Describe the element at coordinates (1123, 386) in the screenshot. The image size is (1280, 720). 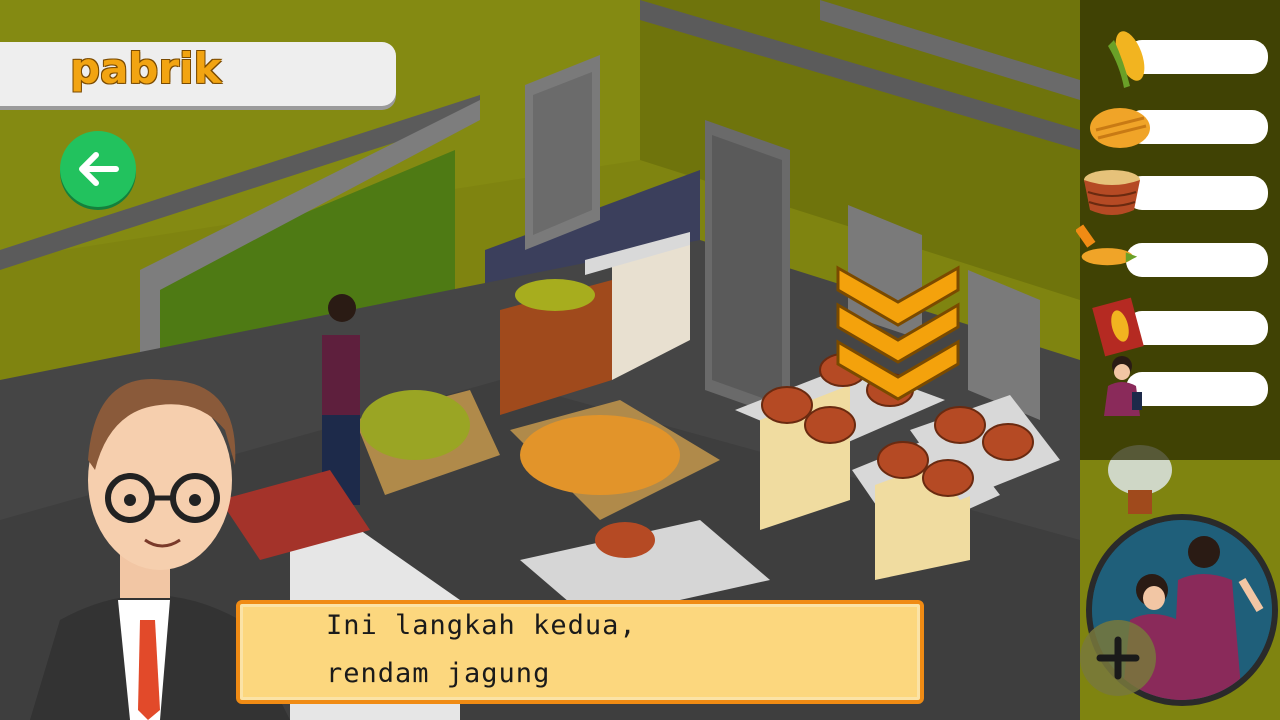
I see `worker-icon` at that location.